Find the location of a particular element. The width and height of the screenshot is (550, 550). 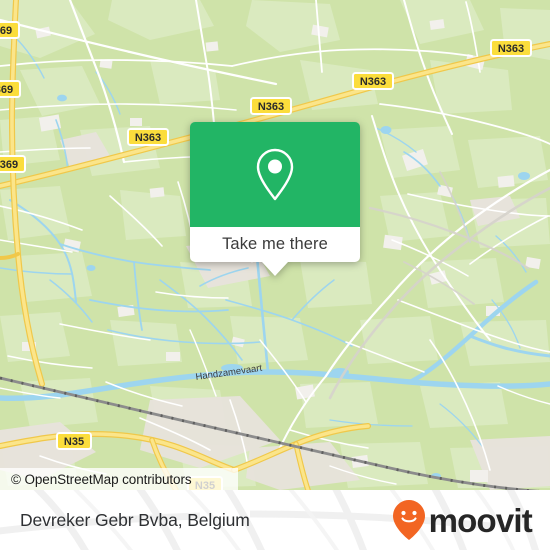

footer-bar: Devreker Gebr Bvba, Belgium moovit is located at coordinates (275, 520).